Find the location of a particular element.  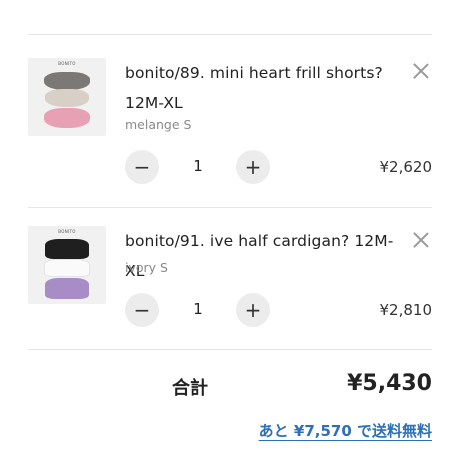

product-name-line: bonito/91. ive half cardigan? 12M-XL is located at coordinates (259, 256).